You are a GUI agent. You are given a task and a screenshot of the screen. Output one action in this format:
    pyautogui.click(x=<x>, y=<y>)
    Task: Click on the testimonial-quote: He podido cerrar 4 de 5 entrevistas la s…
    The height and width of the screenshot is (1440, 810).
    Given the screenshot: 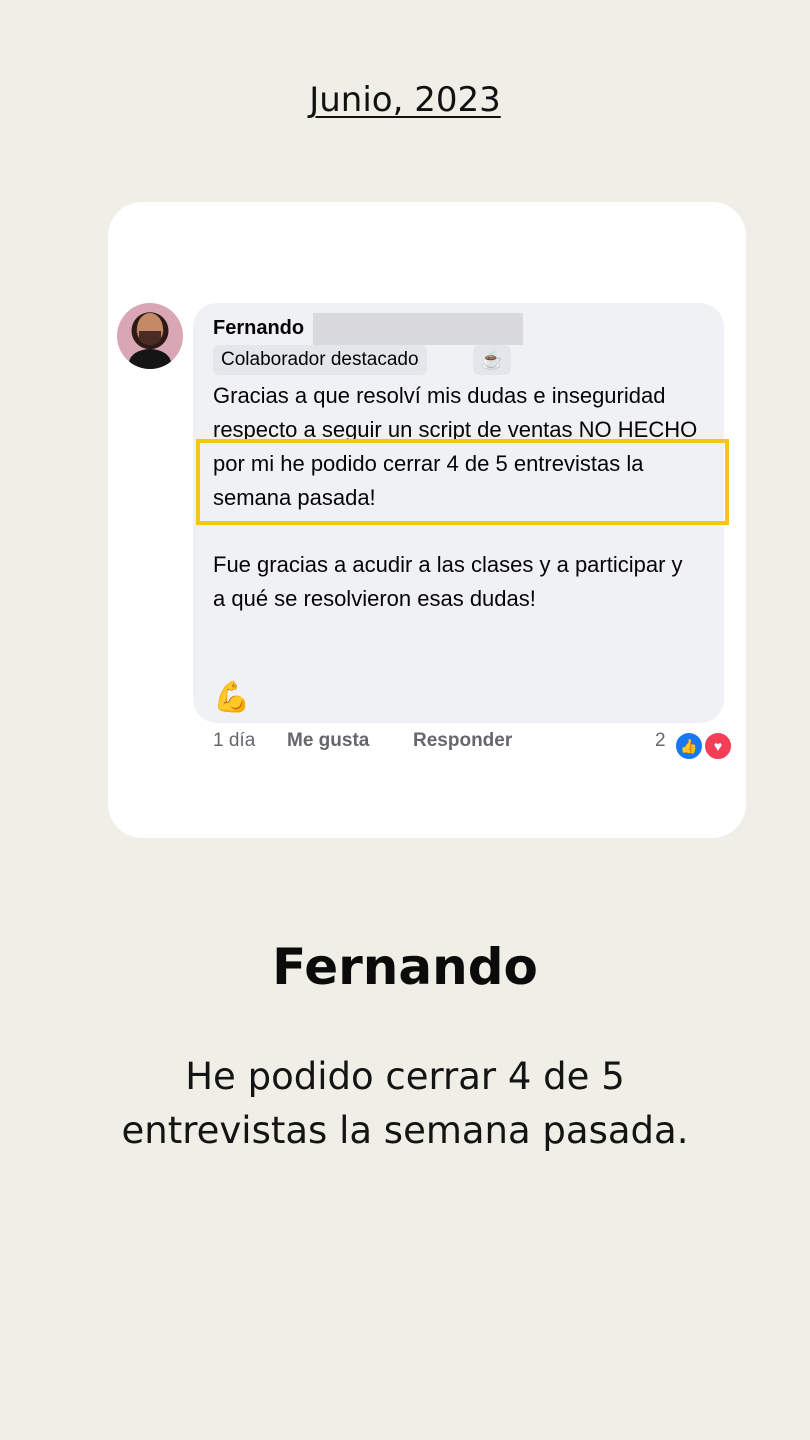 What is the action you would take?
    pyautogui.click(x=405, y=1103)
    